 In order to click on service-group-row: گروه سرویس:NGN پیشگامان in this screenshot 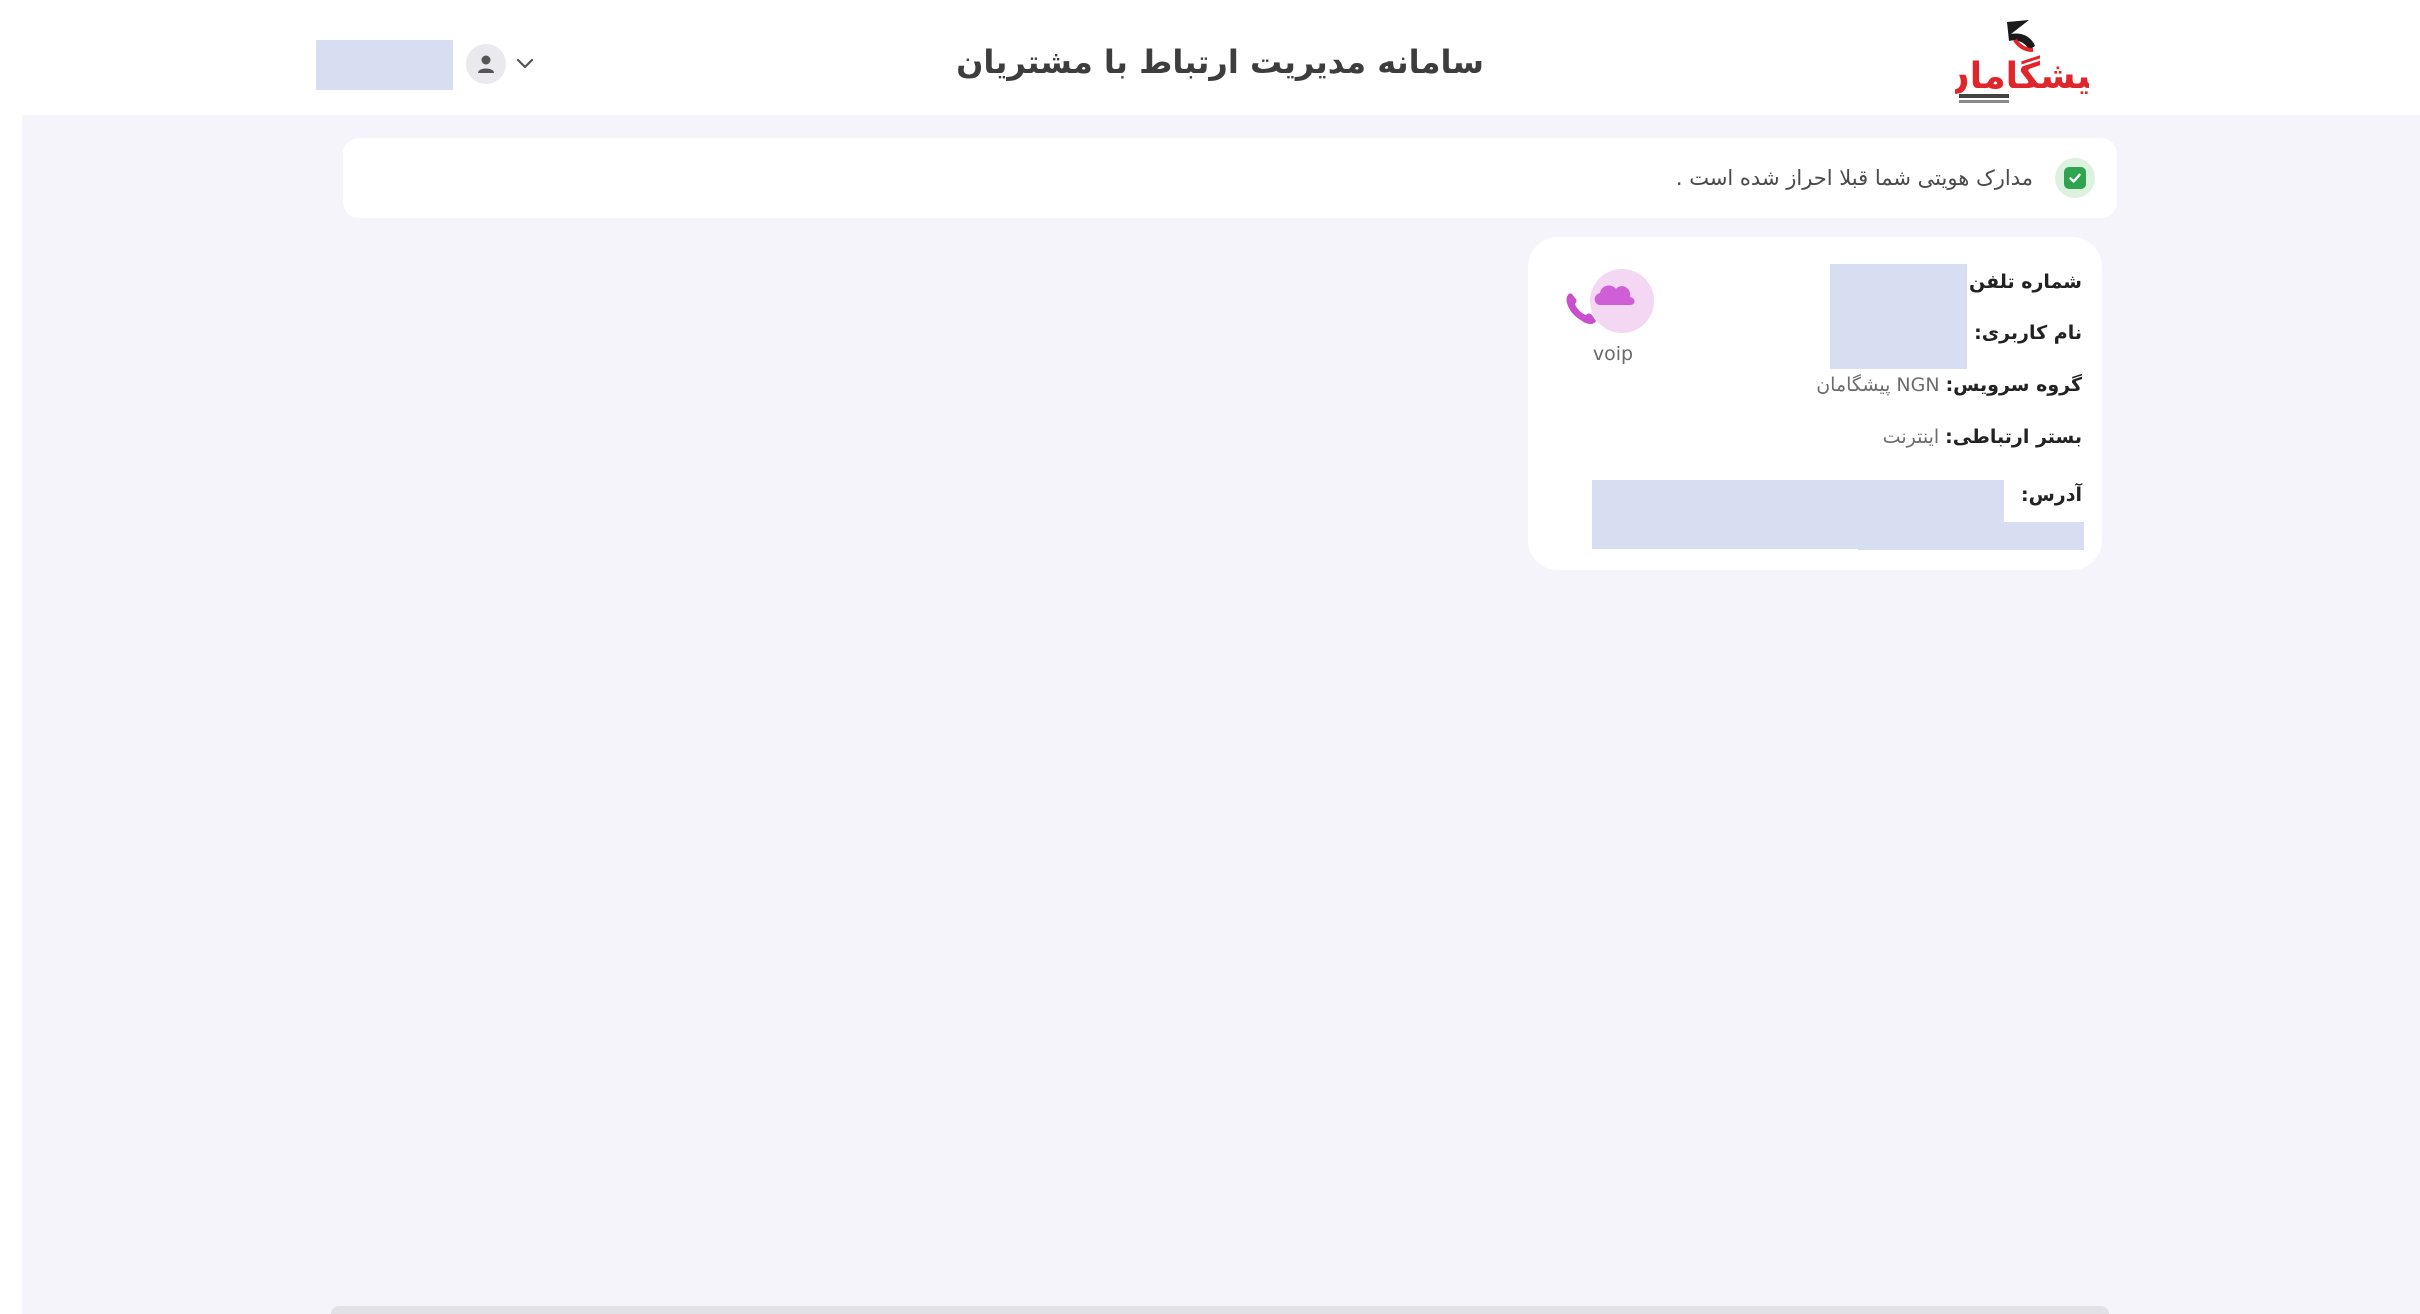, I will do `click(1949, 385)`.